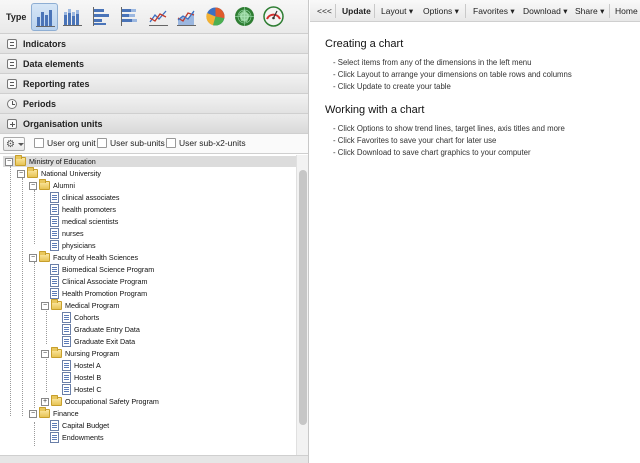 The height and width of the screenshot is (463, 640). I want to click on tree-node-graduate-exit: Graduate Exit Data, so click(148, 342).